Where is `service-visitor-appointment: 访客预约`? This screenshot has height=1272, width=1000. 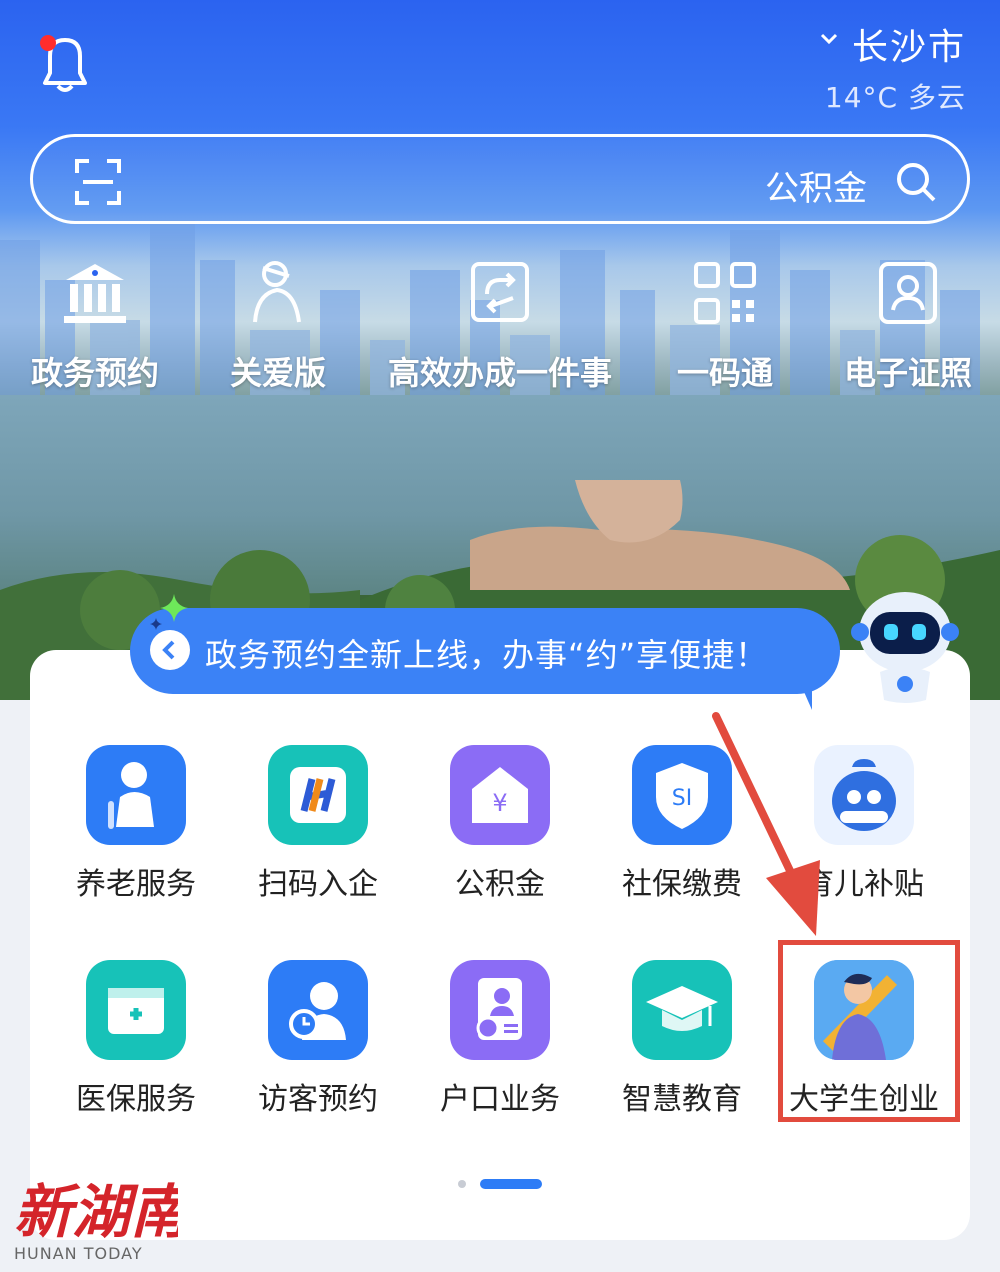
service-visitor-appointment: 访客预约 is located at coordinates (318, 1039).